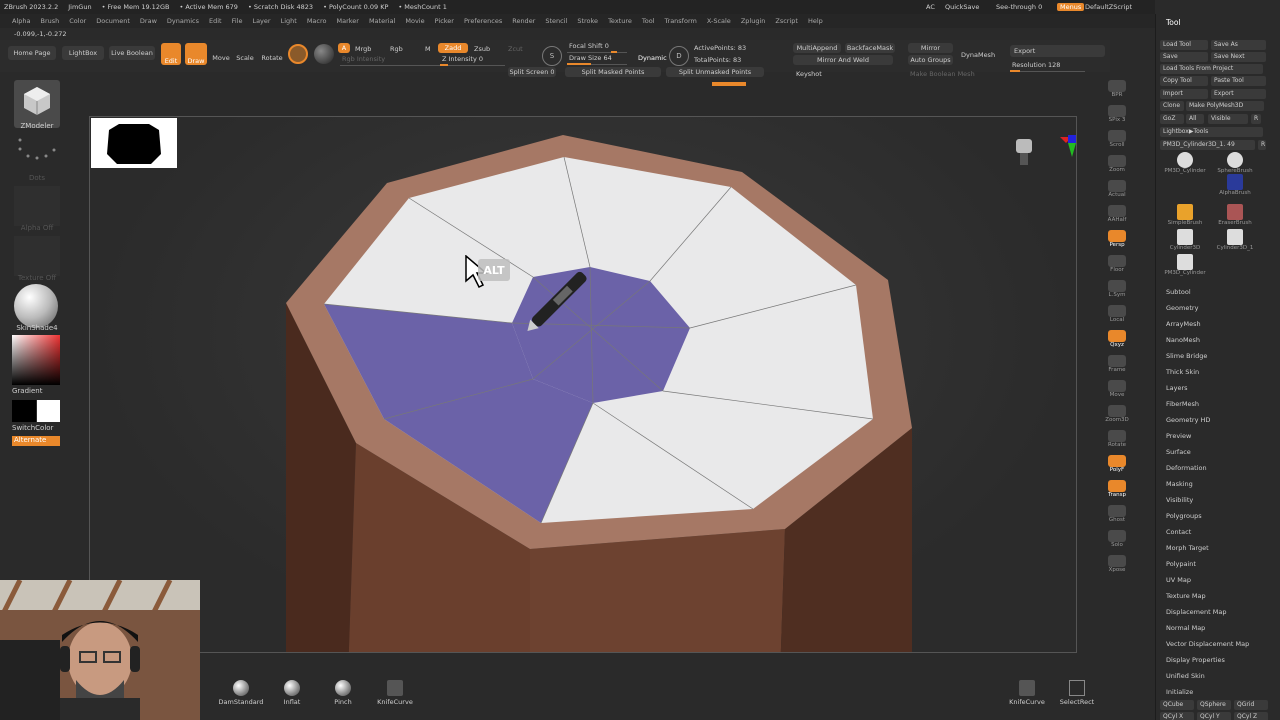 The width and height of the screenshot is (1280, 720). Describe the element at coordinates (395, 60) in the screenshot. I see `rgb-intensity-slider: Rgb Intensity` at that location.